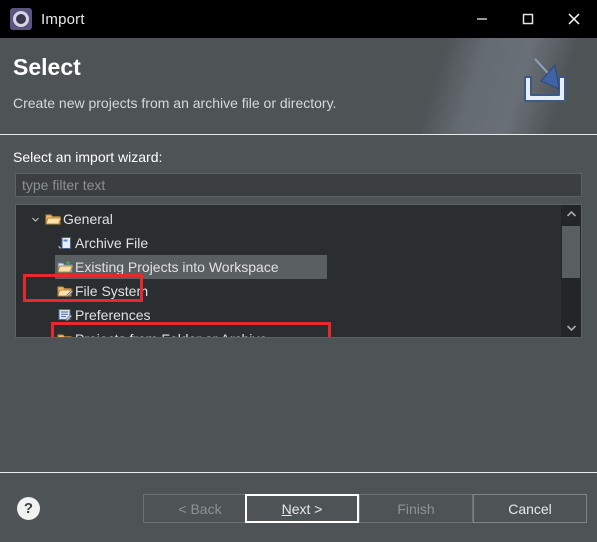  Describe the element at coordinates (112, 291) in the screenshot. I see `tree-item-label: File System` at that location.